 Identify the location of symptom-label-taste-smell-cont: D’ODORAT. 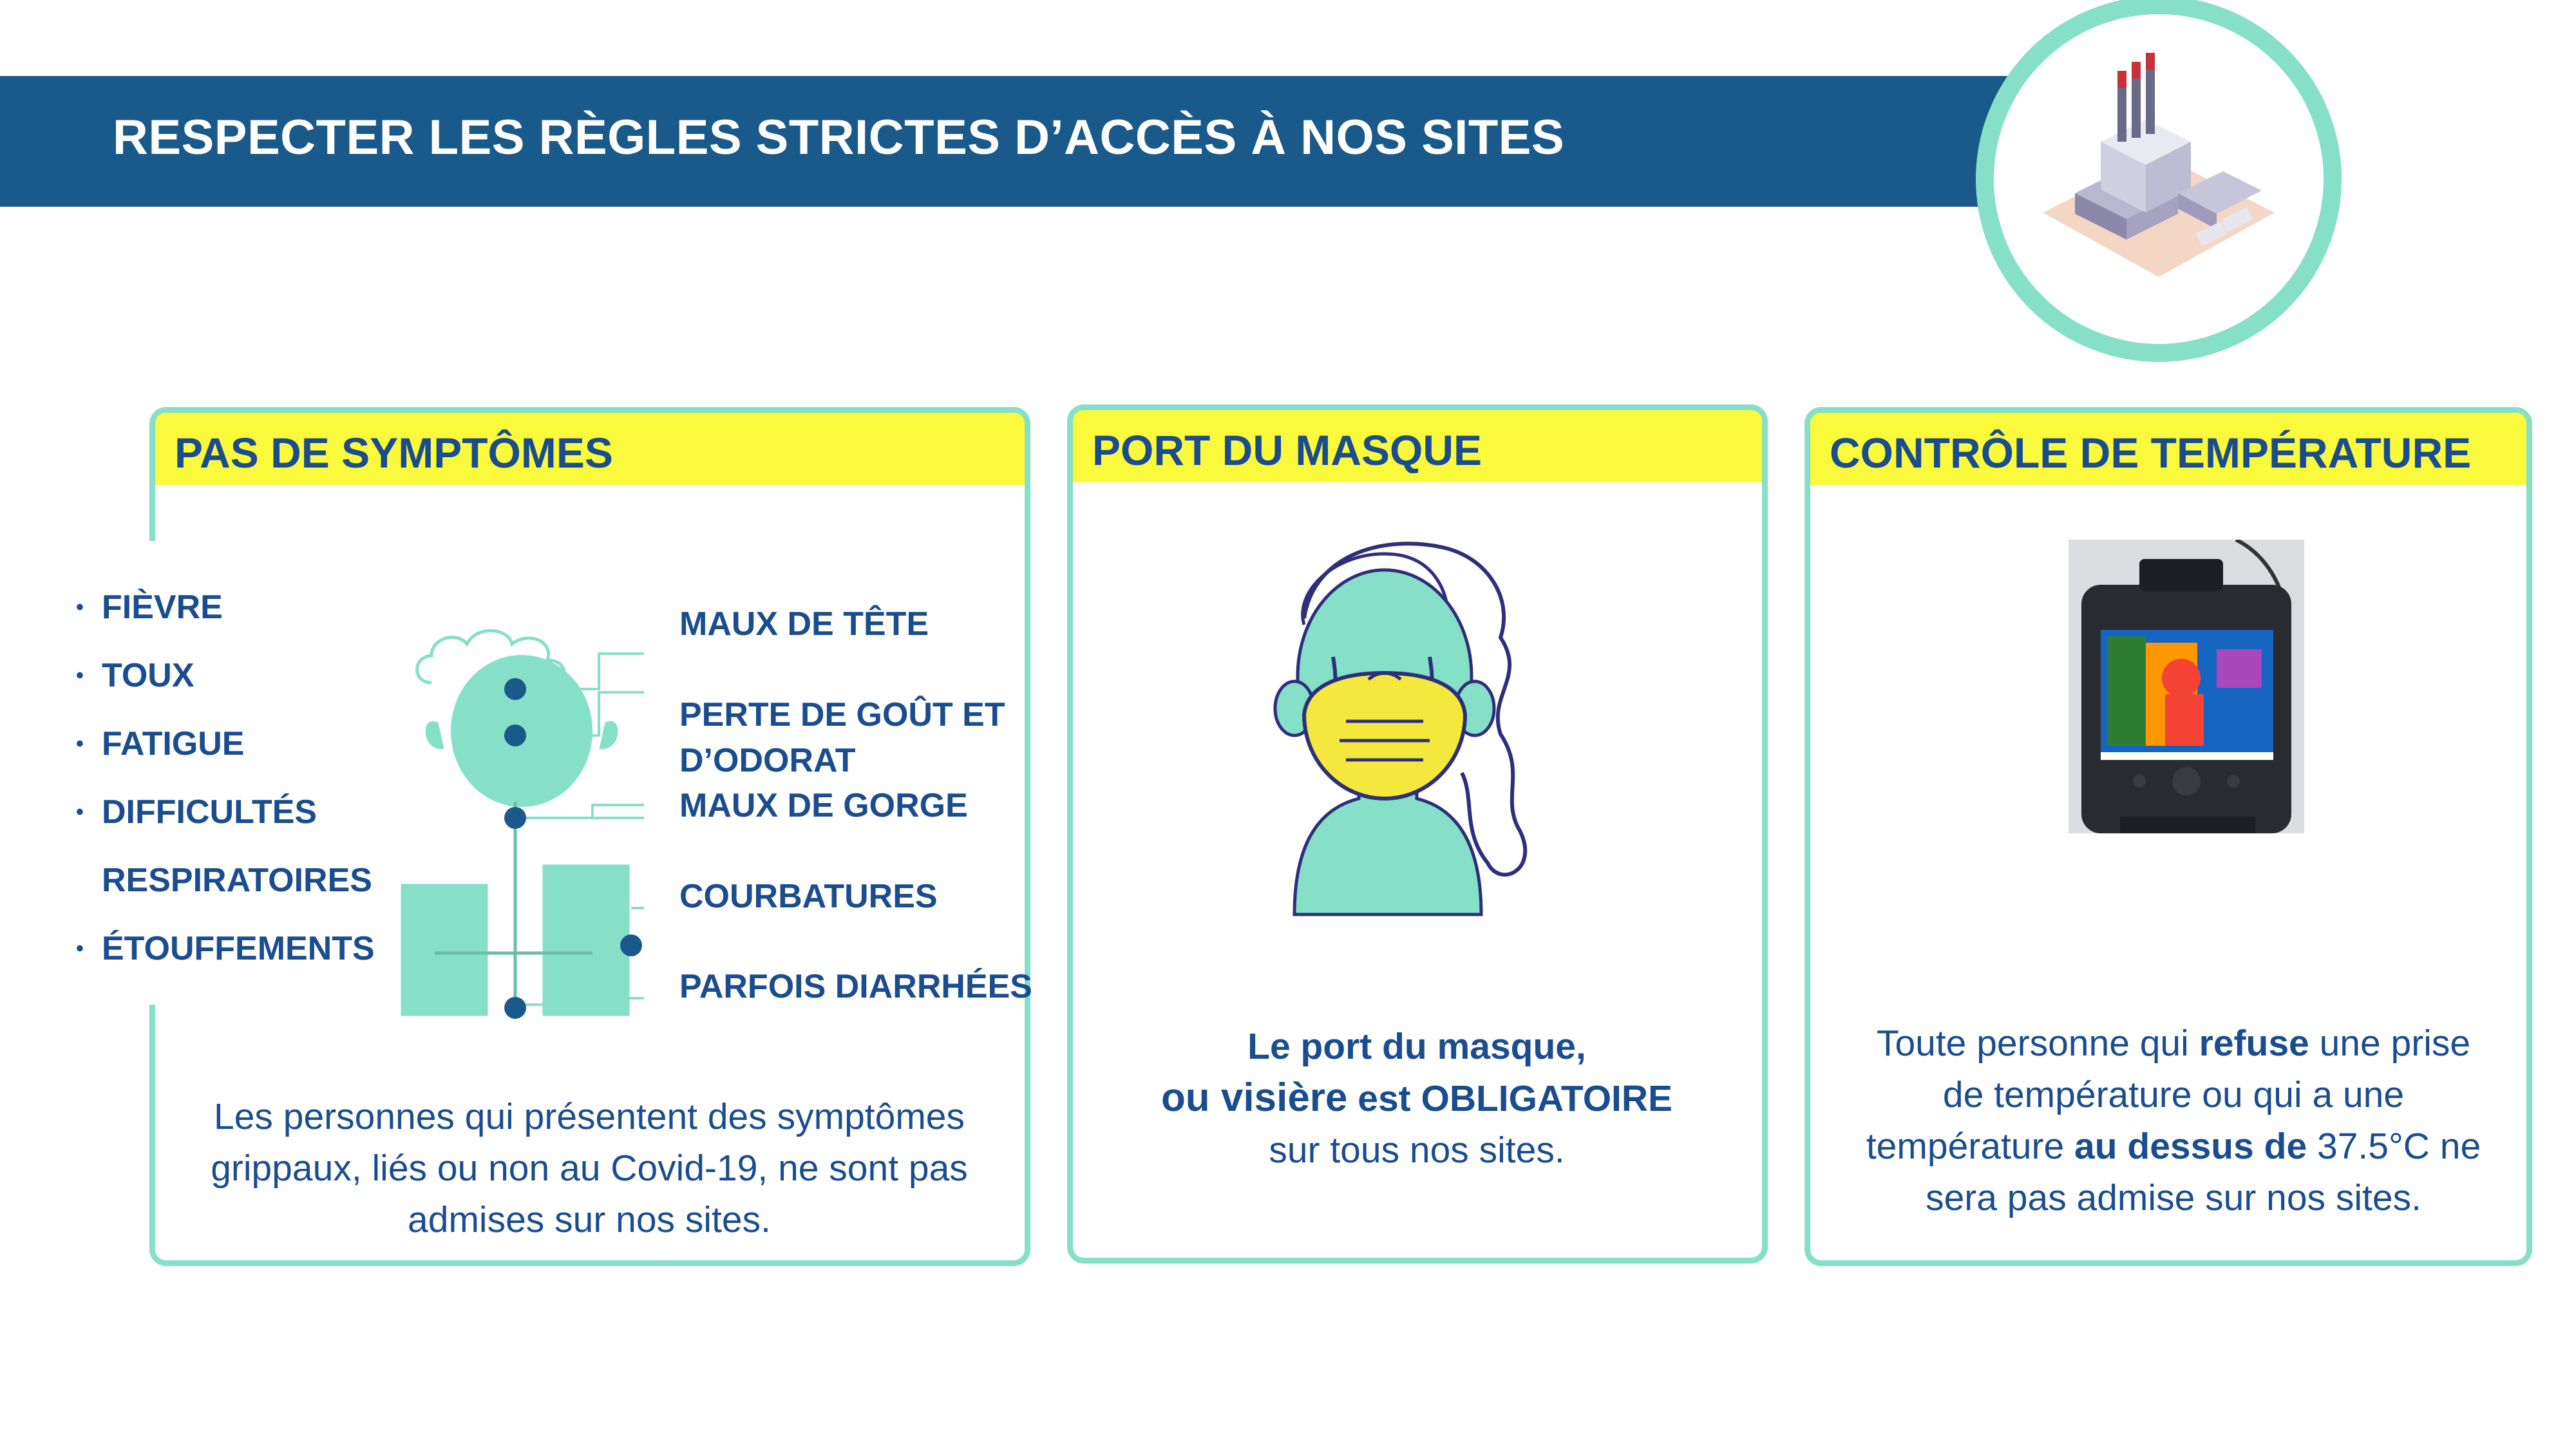
(767, 760).